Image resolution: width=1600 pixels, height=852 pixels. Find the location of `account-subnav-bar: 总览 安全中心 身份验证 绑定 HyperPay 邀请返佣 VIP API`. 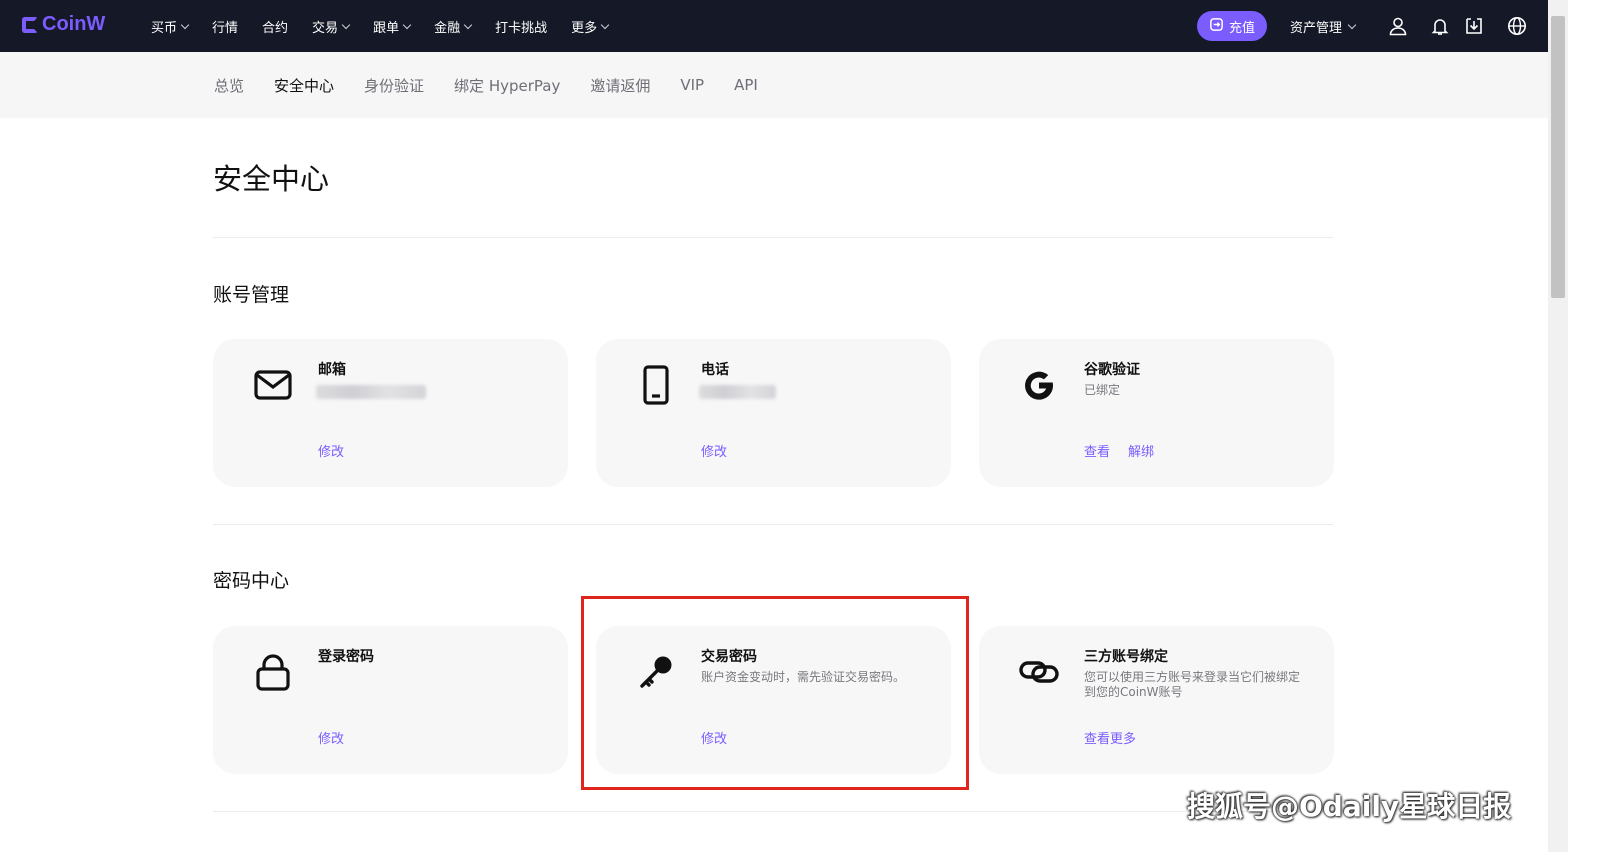

account-subnav-bar: 总览 安全中心 身份验证 绑定 HyperPay 邀请返佣 VIP API is located at coordinates (774, 85).